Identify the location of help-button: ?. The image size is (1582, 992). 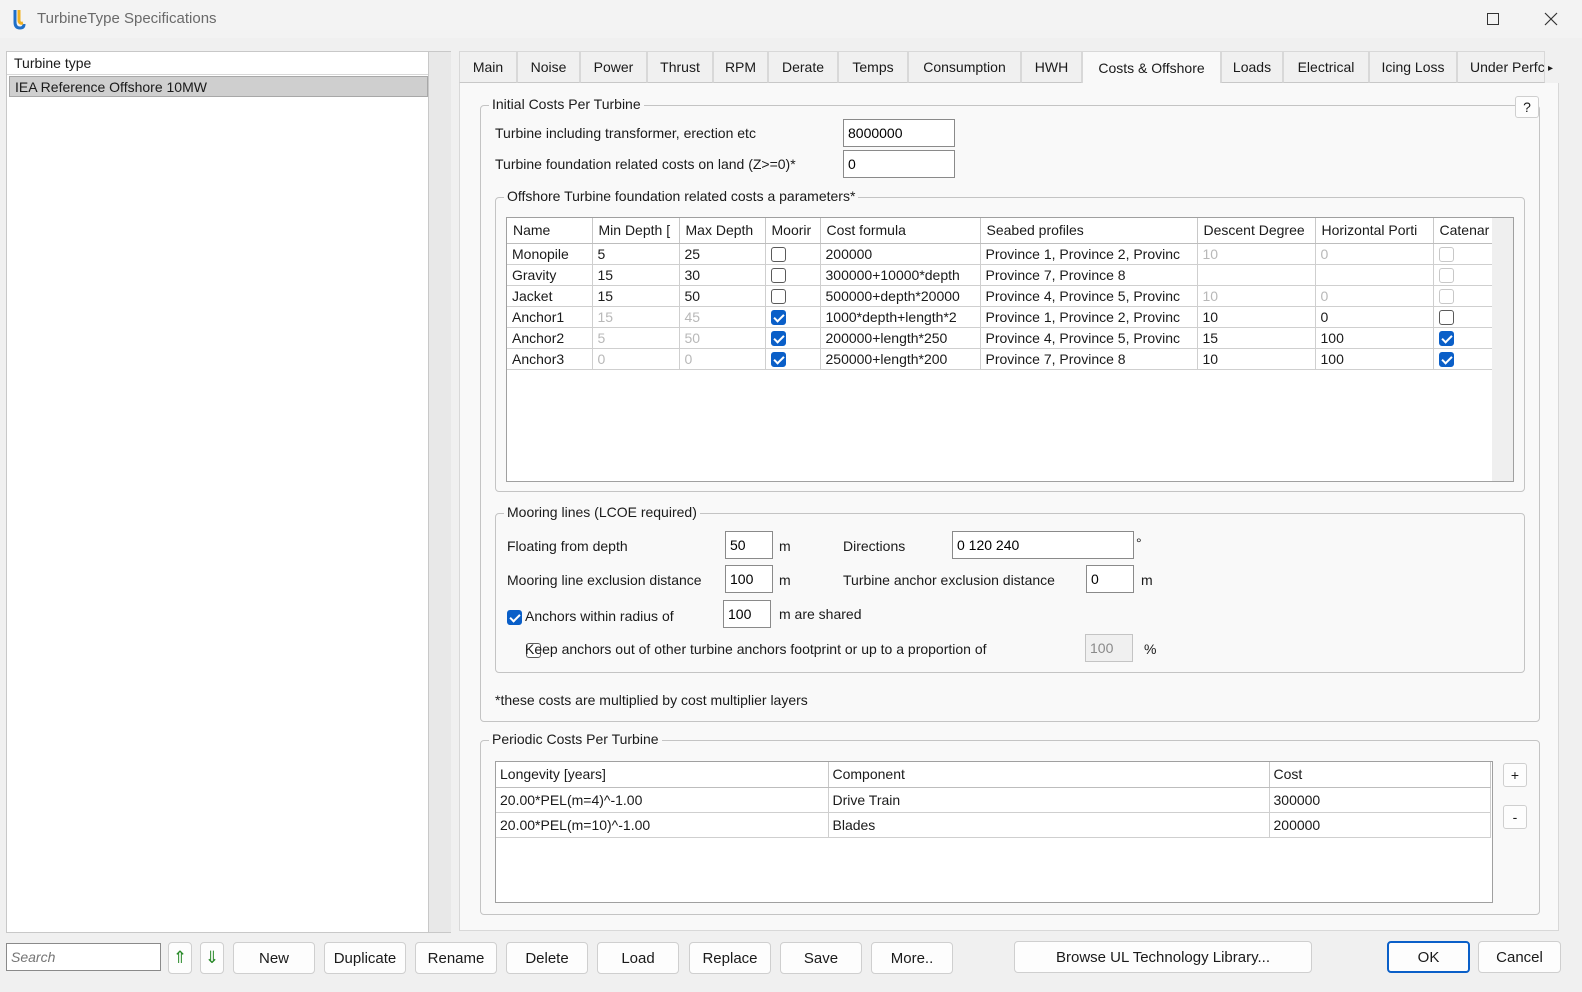
(1527, 107).